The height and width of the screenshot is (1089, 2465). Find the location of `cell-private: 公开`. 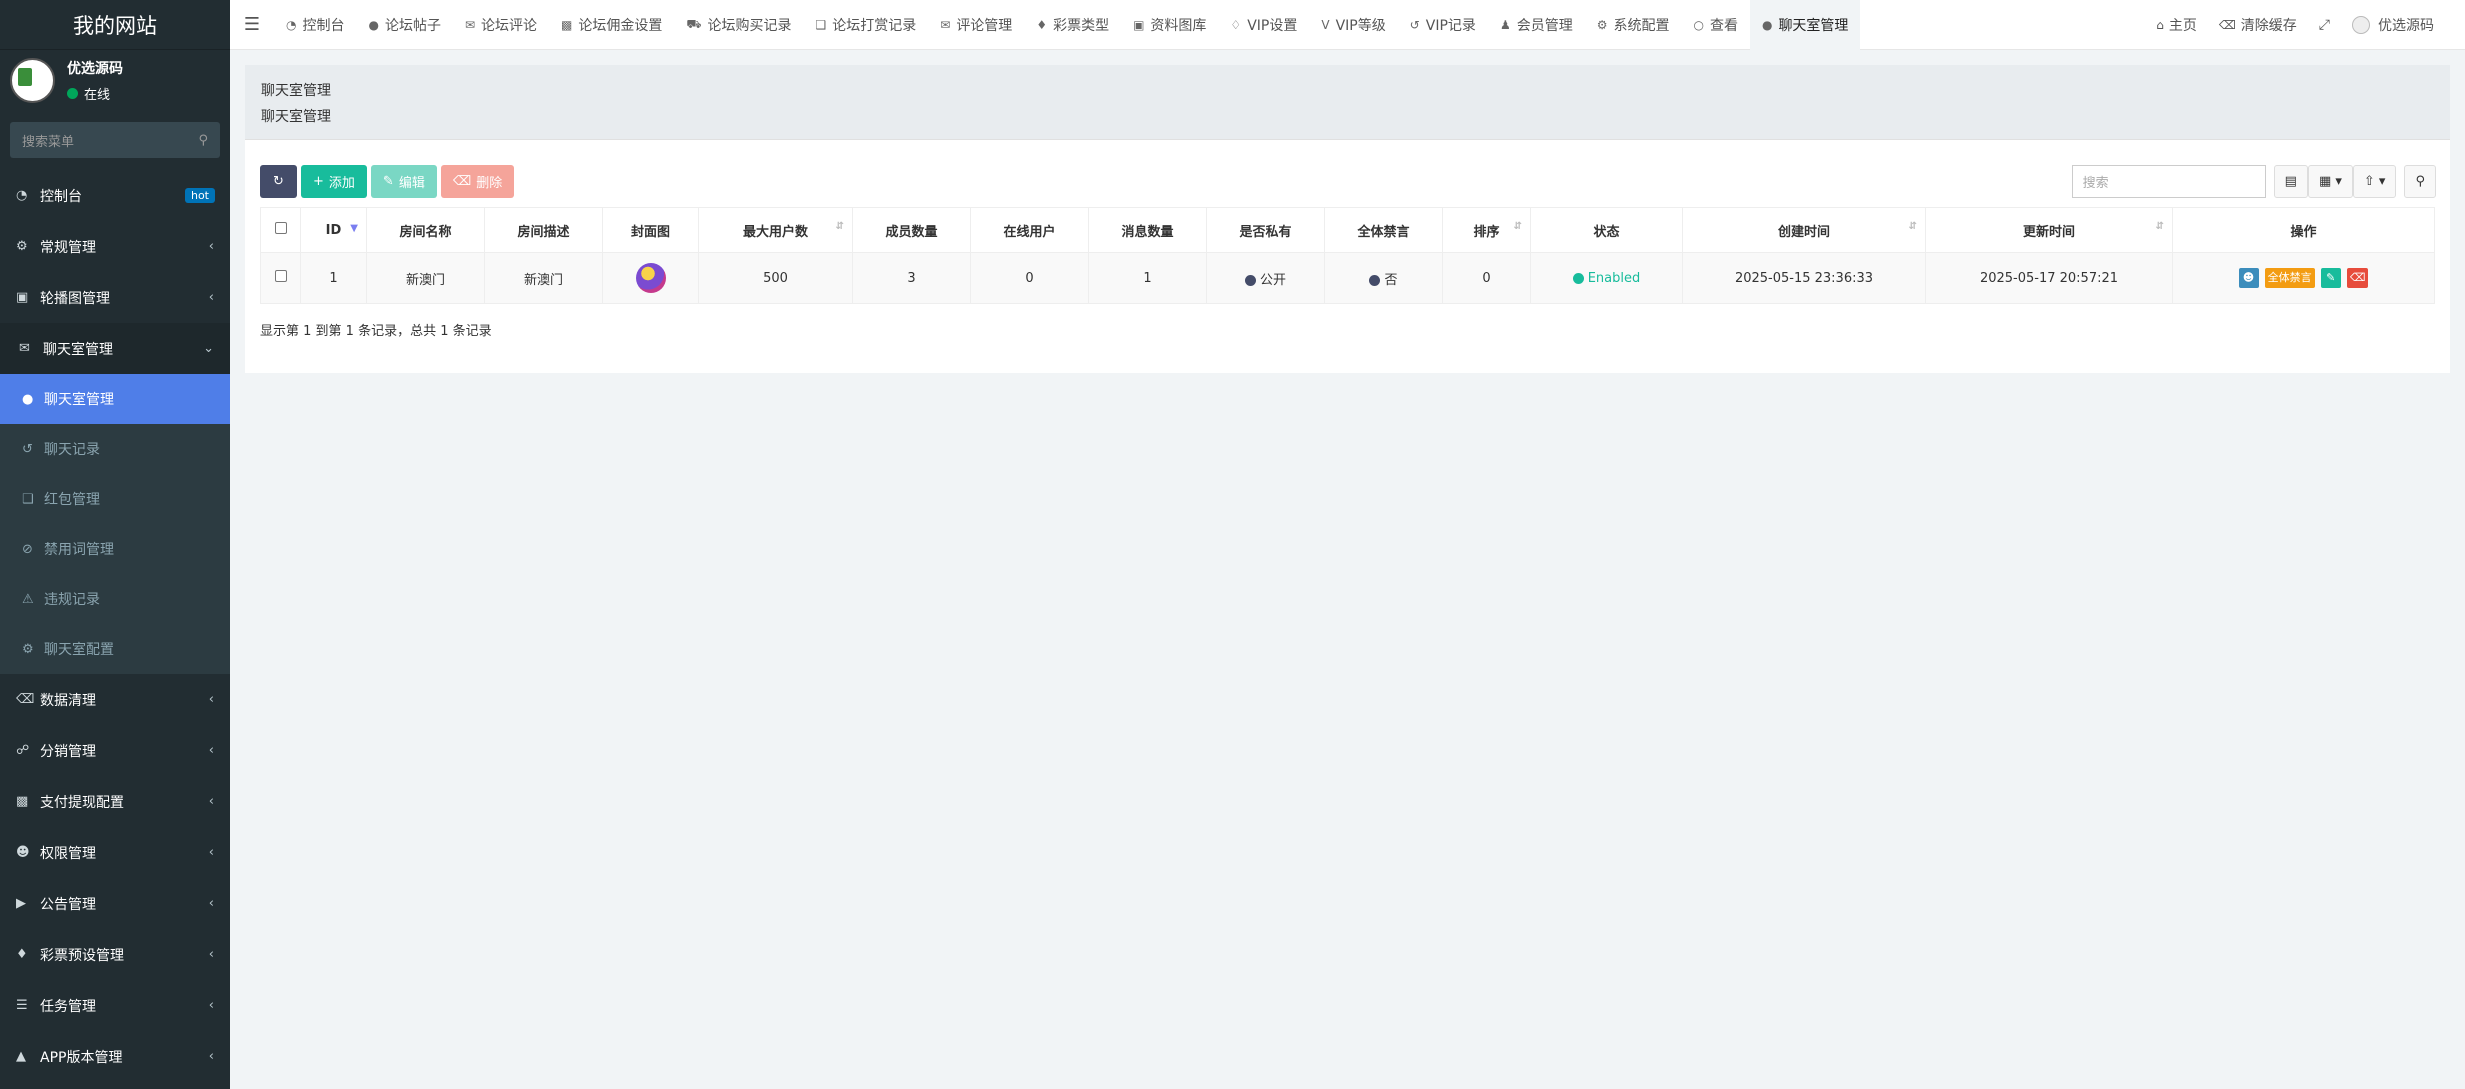

cell-private: 公开 is located at coordinates (1265, 278).